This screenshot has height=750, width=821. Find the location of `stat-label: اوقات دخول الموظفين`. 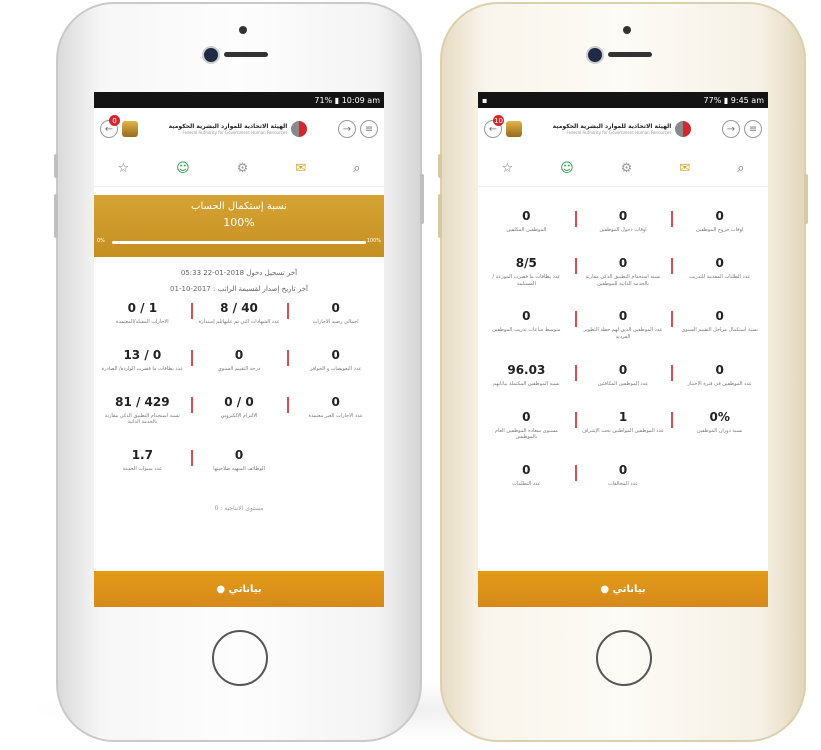

stat-label: اوقات دخول الموظفين is located at coordinates (623, 230).